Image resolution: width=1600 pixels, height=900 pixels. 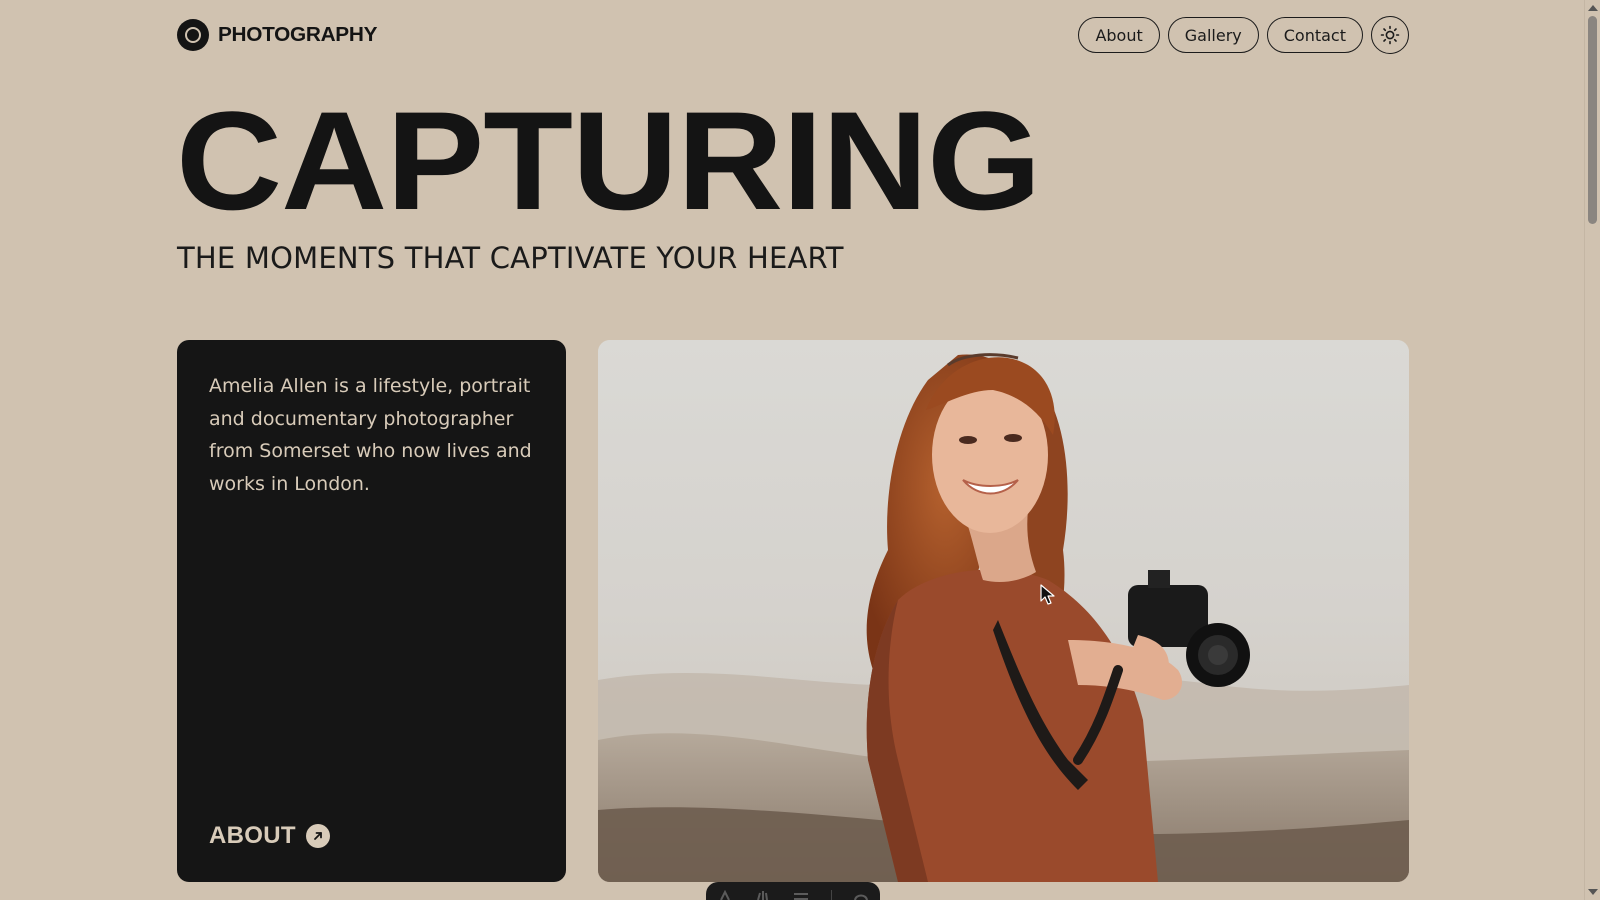 I want to click on circle-logo-icon, so click(x=193, y=35).